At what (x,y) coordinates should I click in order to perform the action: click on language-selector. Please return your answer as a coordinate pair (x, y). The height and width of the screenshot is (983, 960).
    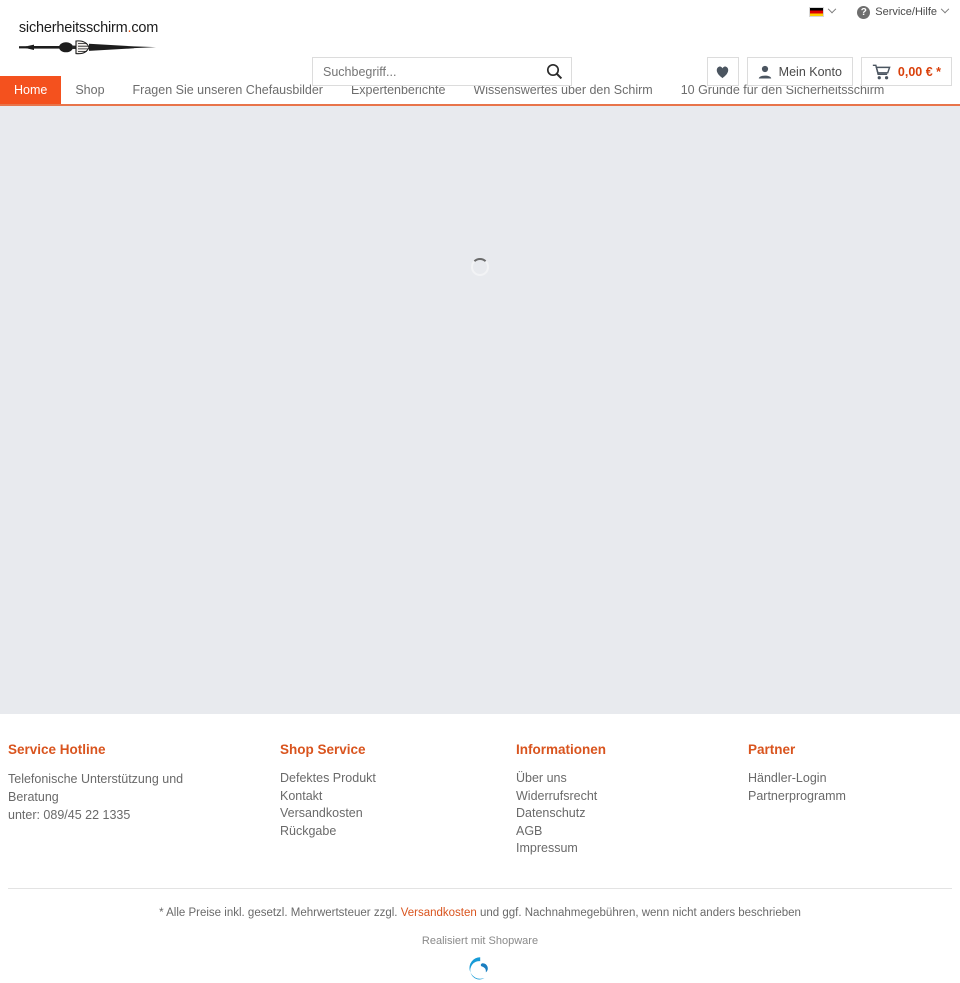
    Looking at the image, I should click on (823, 10).